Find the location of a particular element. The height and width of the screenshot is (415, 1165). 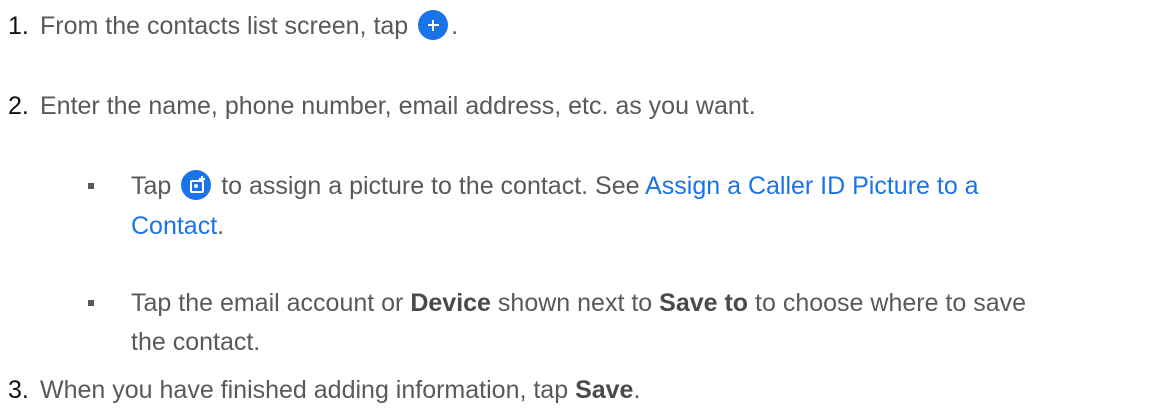

bullet-text: Tap is located at coordinates (151, 186).